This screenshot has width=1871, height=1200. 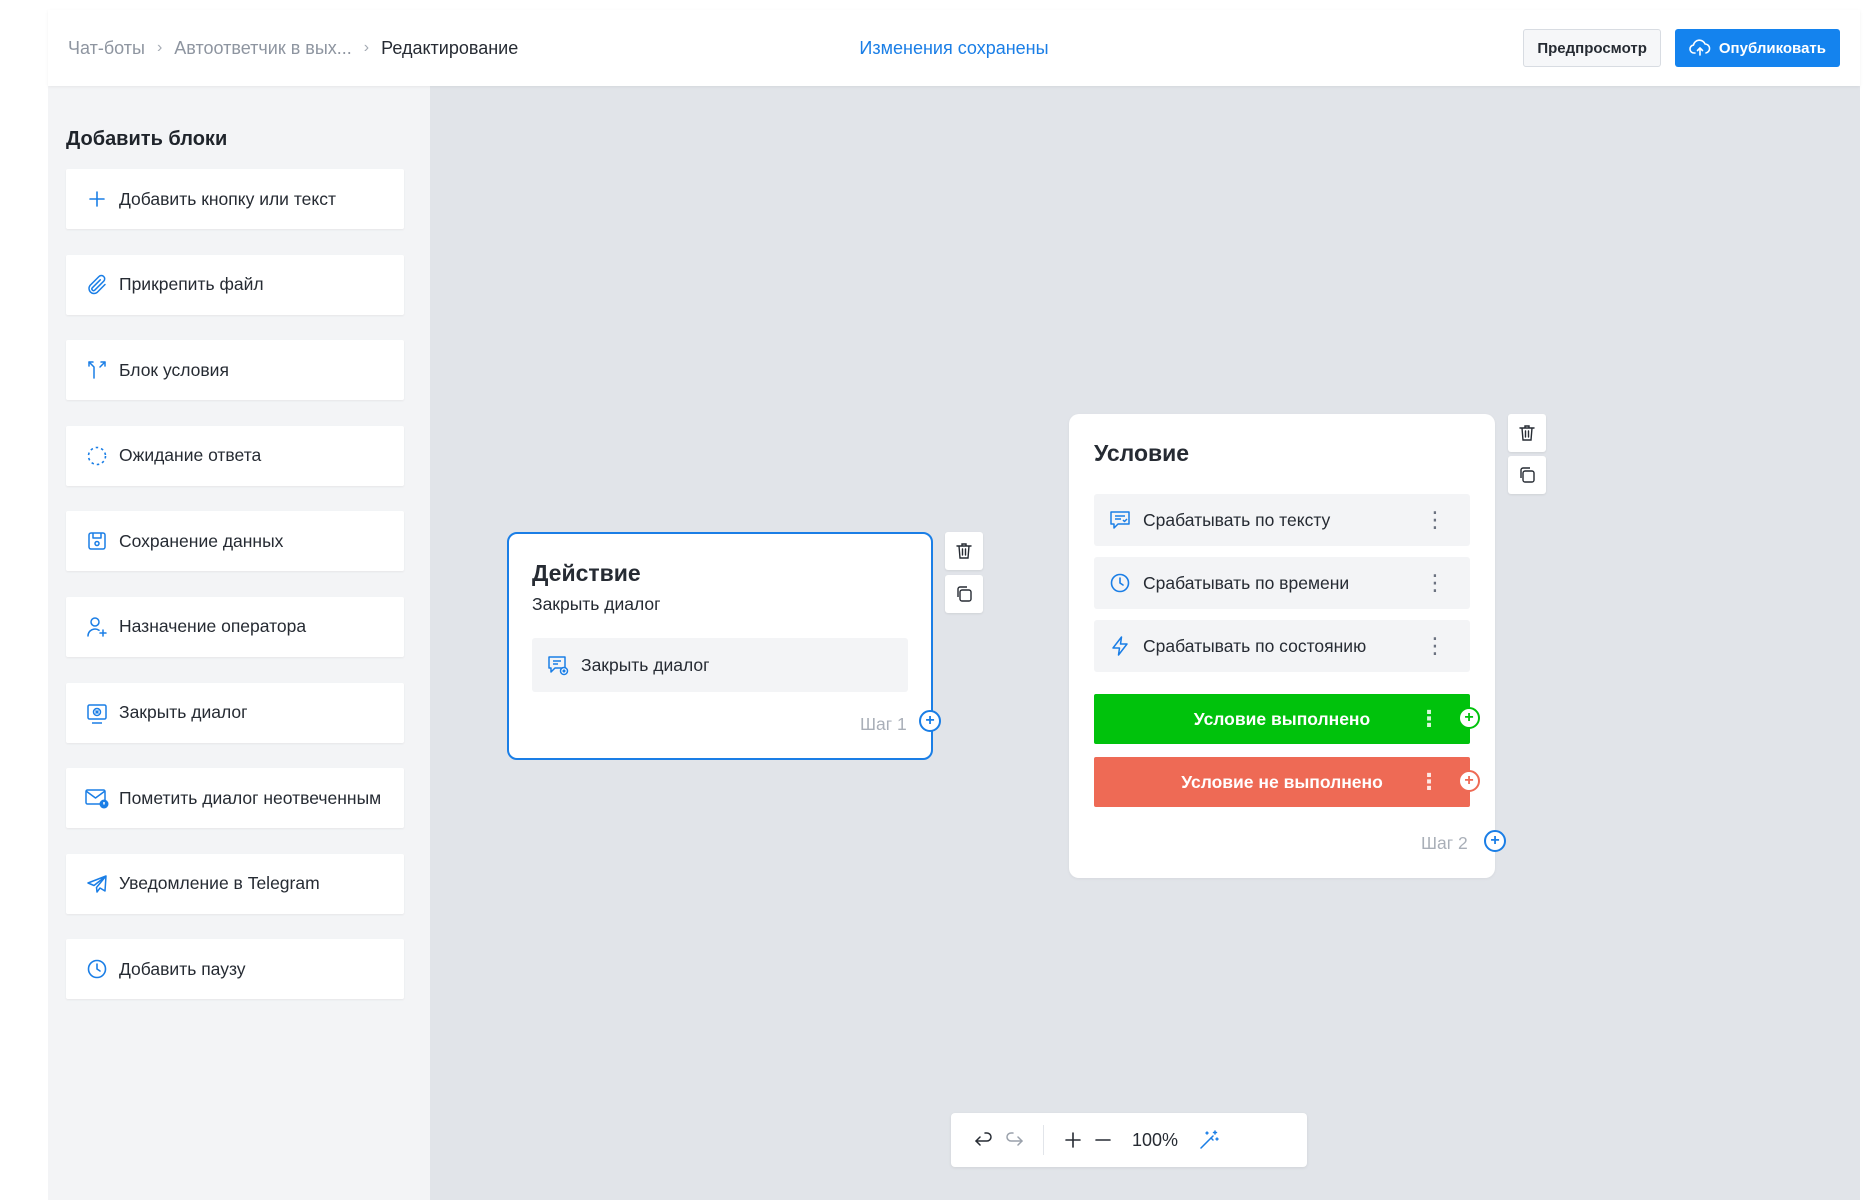 I want to click on preview-button: Предпросмотр, so click(x=1592, y=48).